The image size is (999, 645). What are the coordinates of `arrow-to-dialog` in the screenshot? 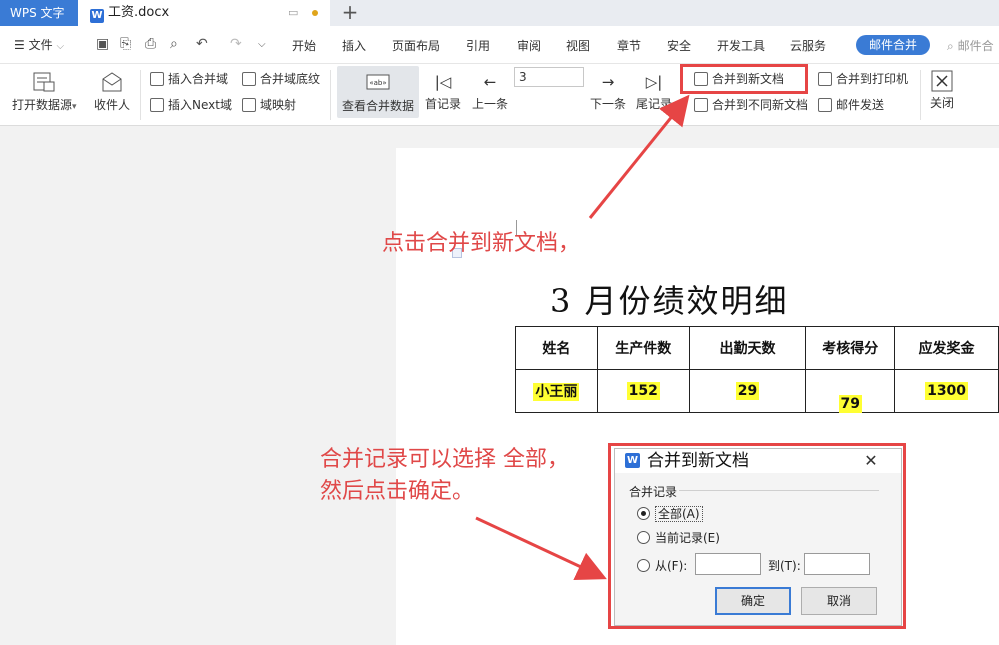 It's located at (541, 548).